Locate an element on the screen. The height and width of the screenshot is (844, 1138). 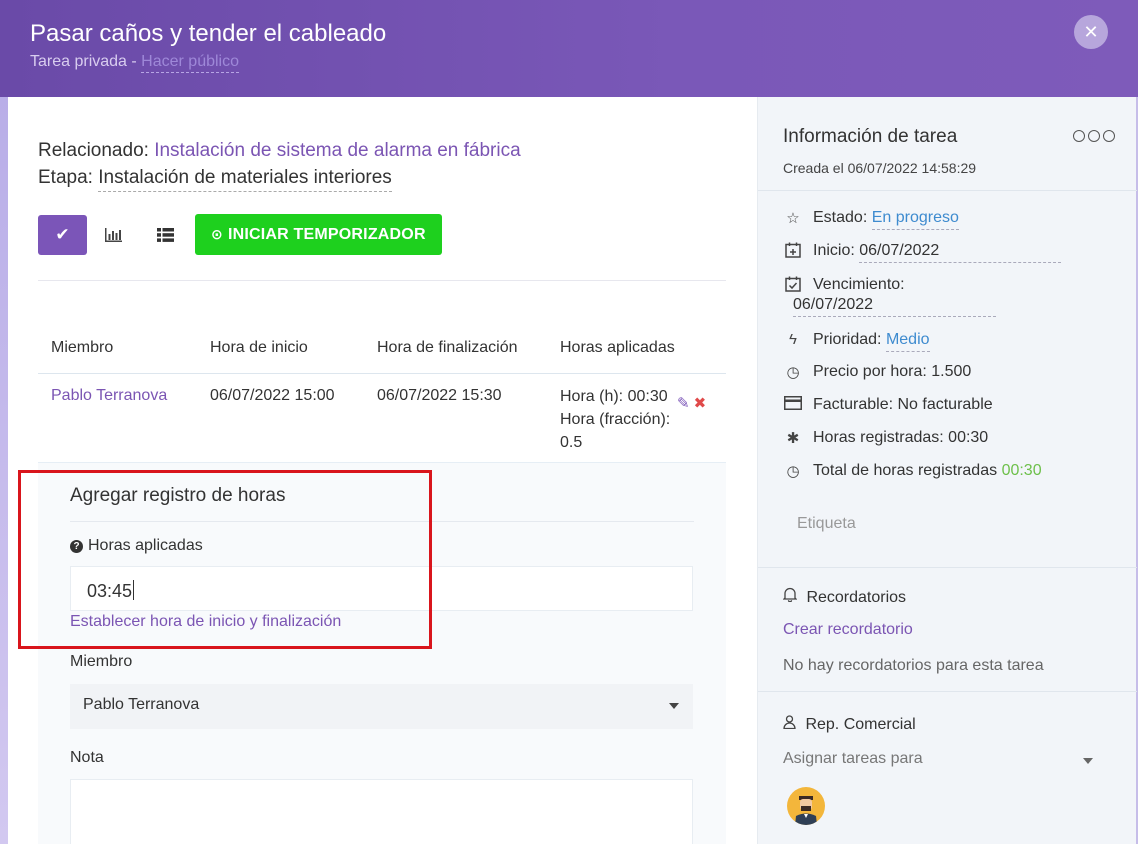
hours-input-value: 03:45 is located at coordinates (110, 591).